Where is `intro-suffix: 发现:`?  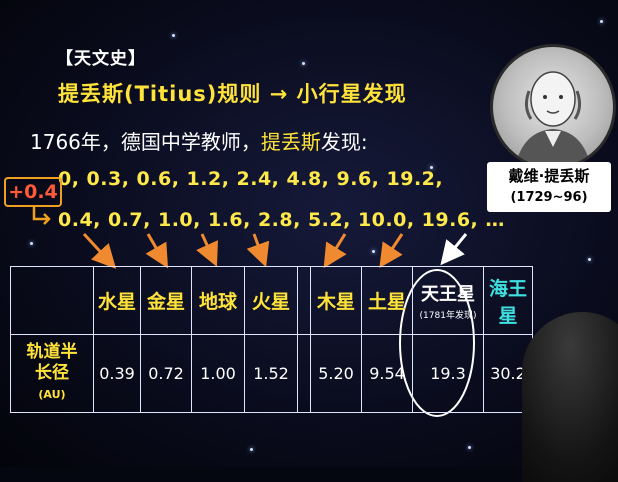
intro-suffix: 发现: is located at coordinates (344, 142).